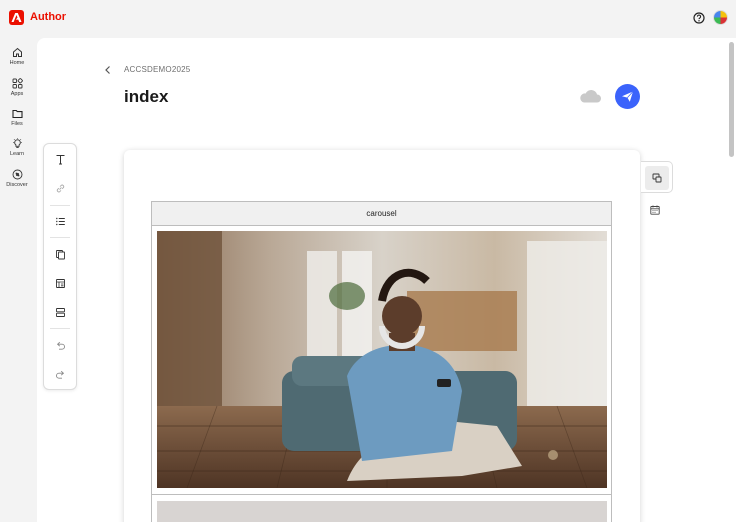  I want to click on nav-item-apps: Apps, so click(17, 87).